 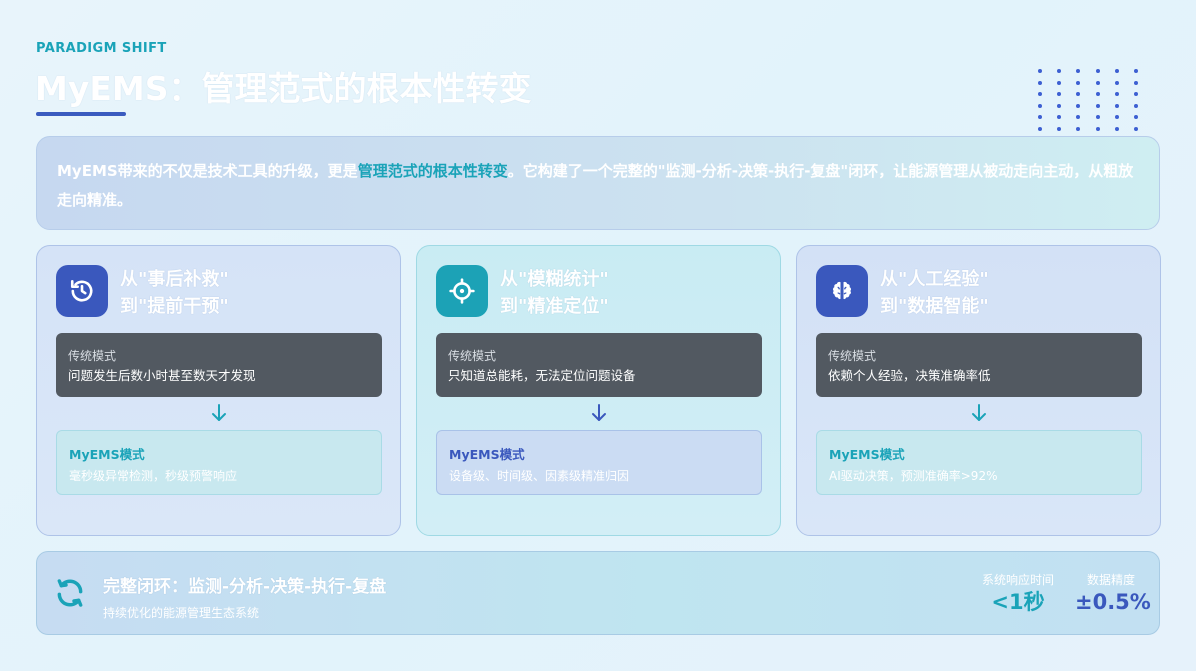 I want to click on brain-icon, so click(x=842, y=291).